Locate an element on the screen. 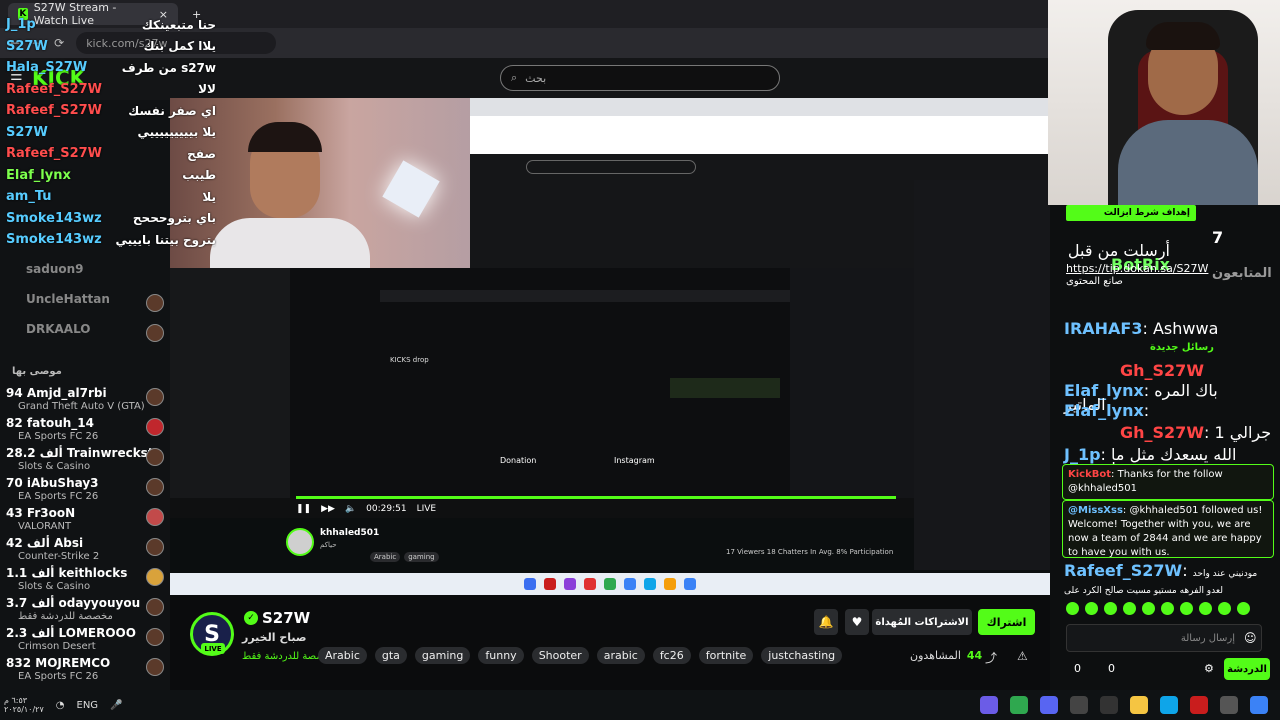  search-placeholder: بحث is located at coordinates (536, 78).